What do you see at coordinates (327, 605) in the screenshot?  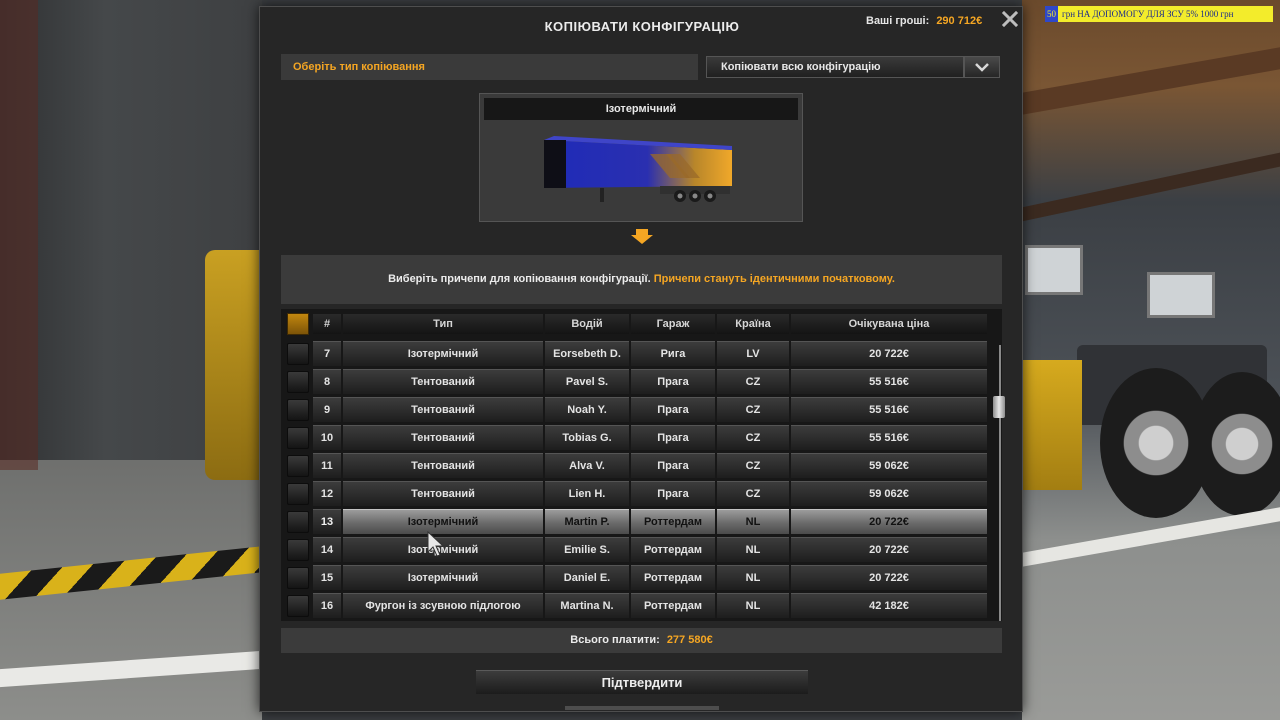 I see `cell-num: 16` at bounding box center [327, 605].